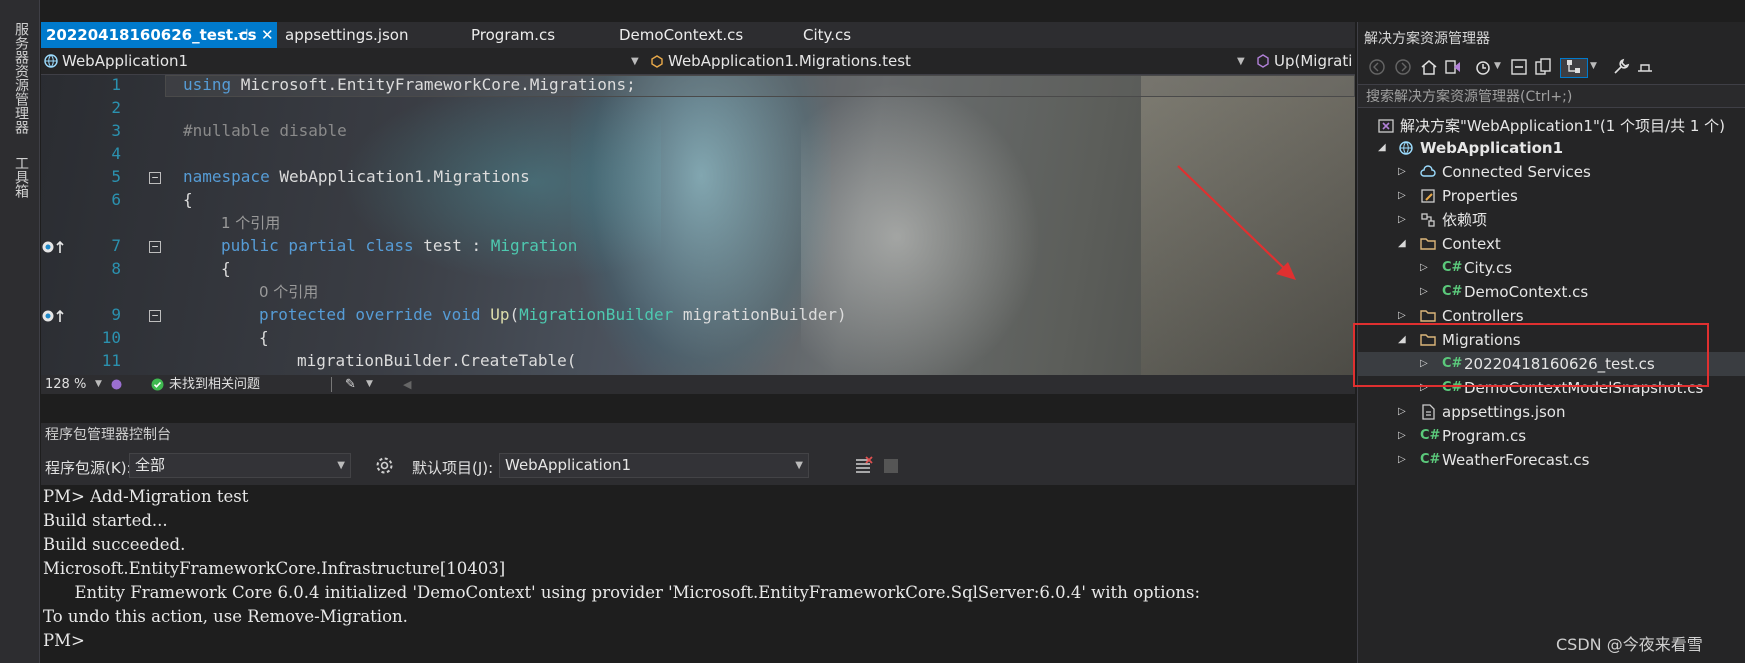  Describe the element at coordinates (188, 199) in the screenshot. I see `code-line-6: {` at that location.